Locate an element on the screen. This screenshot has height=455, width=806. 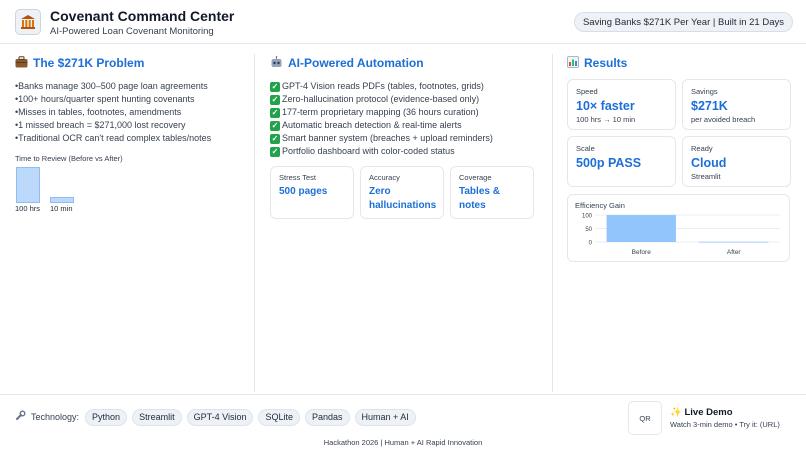
tech-pill-python: Python is located at coordinates (106, 417).